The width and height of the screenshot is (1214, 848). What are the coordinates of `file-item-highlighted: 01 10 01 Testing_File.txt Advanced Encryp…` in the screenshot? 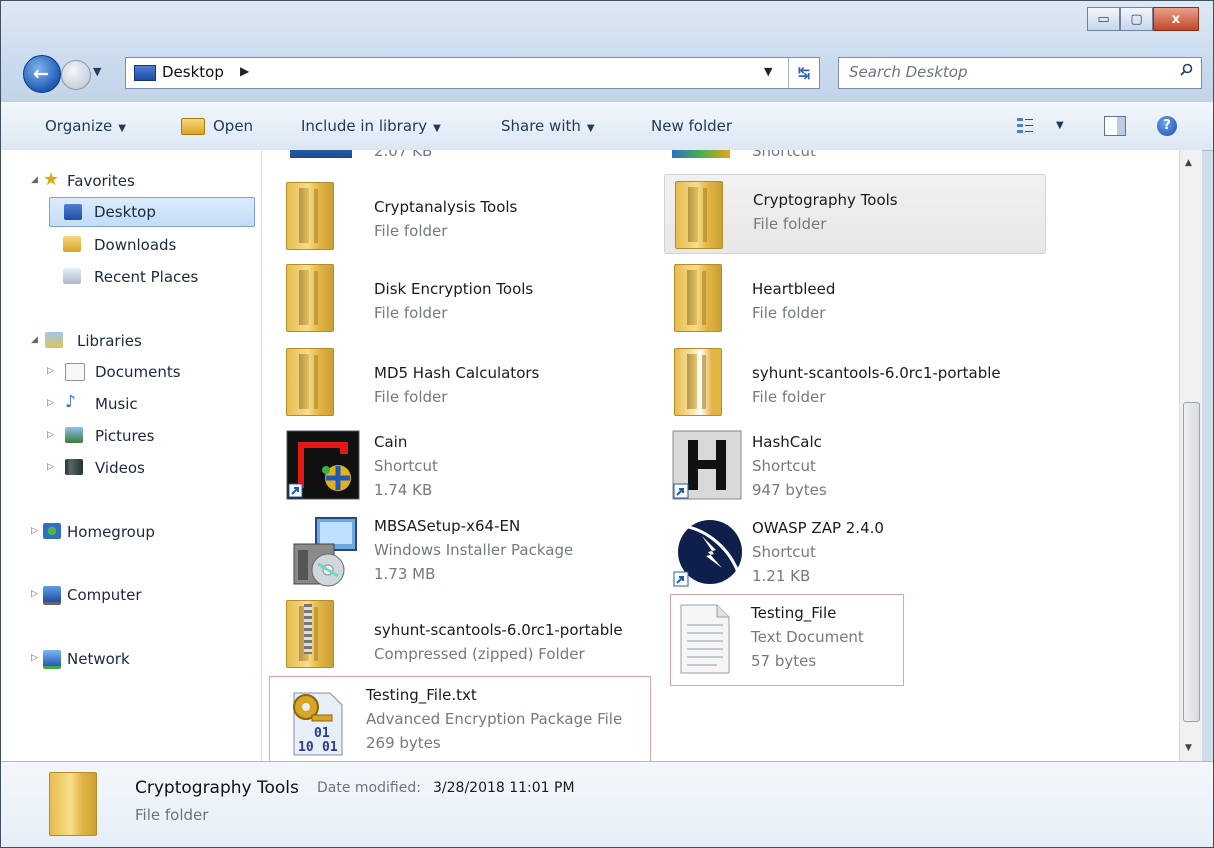 It's located at (460, 718).